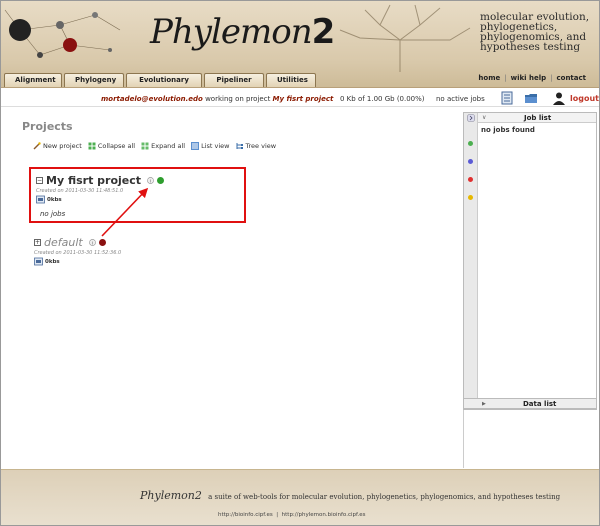  What do you see at coordinates (460, 99) in the screenshot?
I see `active-jobs-text: no active jobs` at bounding box center [460, 99].